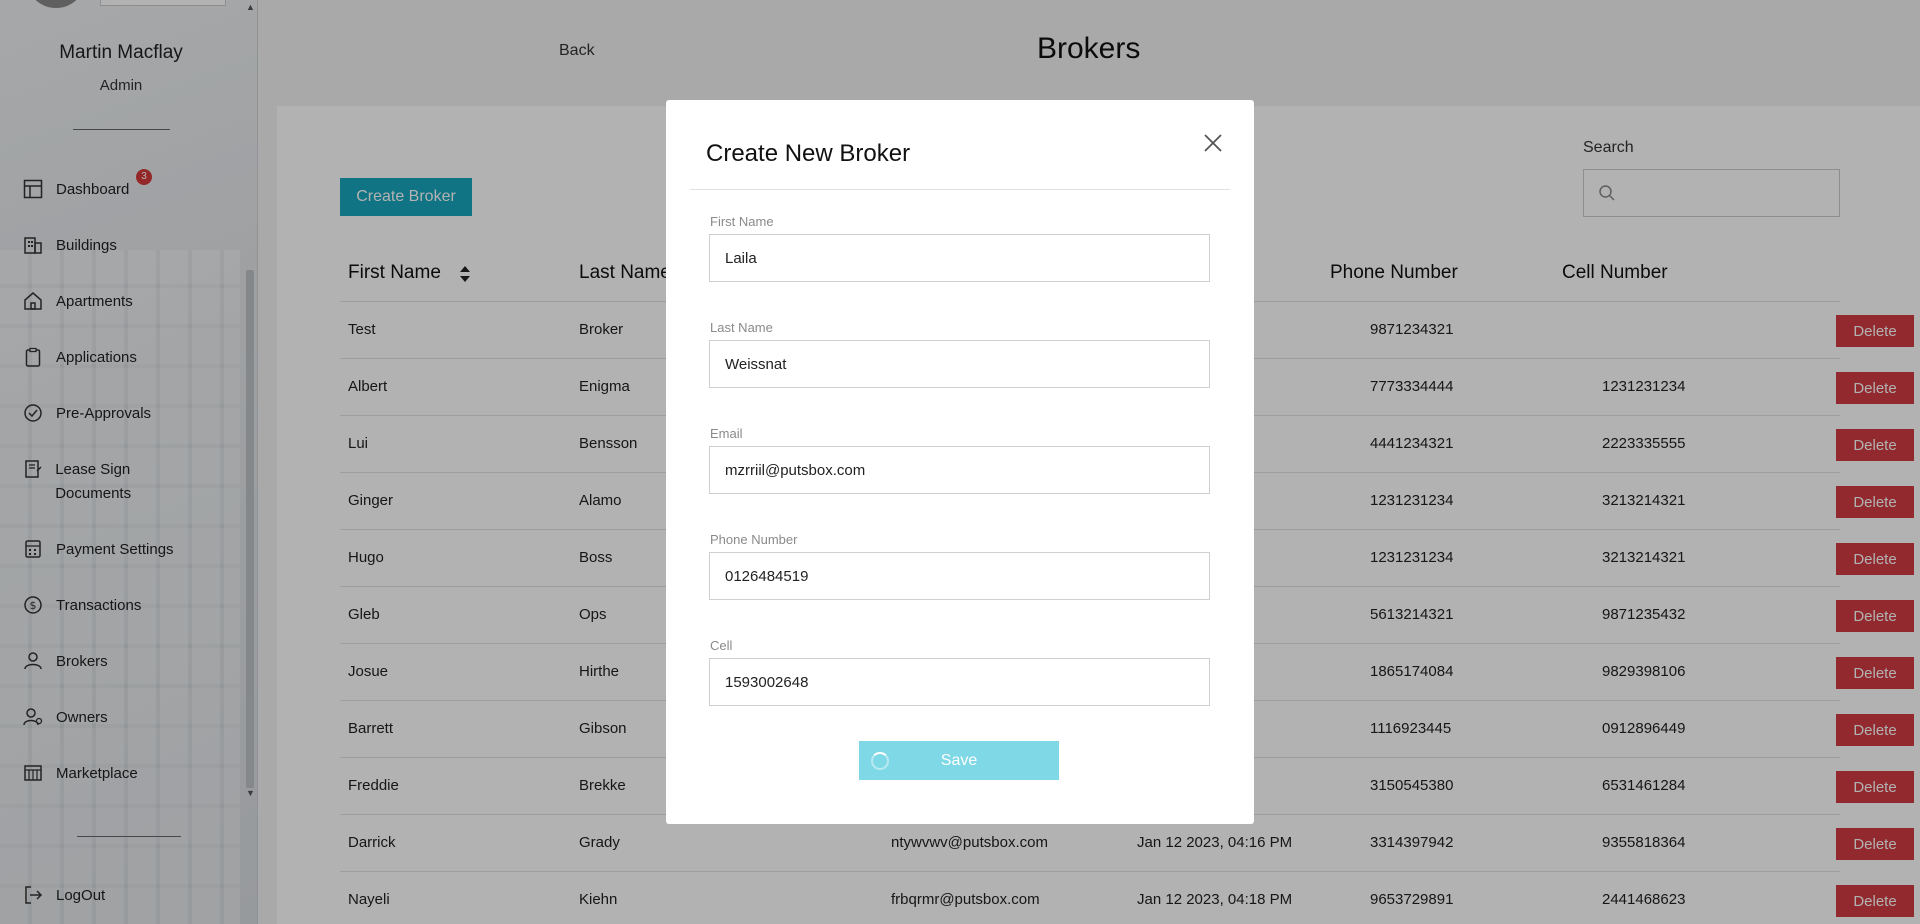 The width and height of the screenshot is (1920, 924). What do you see at coordinates (754, 539) in the screenshot?
I see `phone-number-label: Phone Number` at bounding box center [754, 539].